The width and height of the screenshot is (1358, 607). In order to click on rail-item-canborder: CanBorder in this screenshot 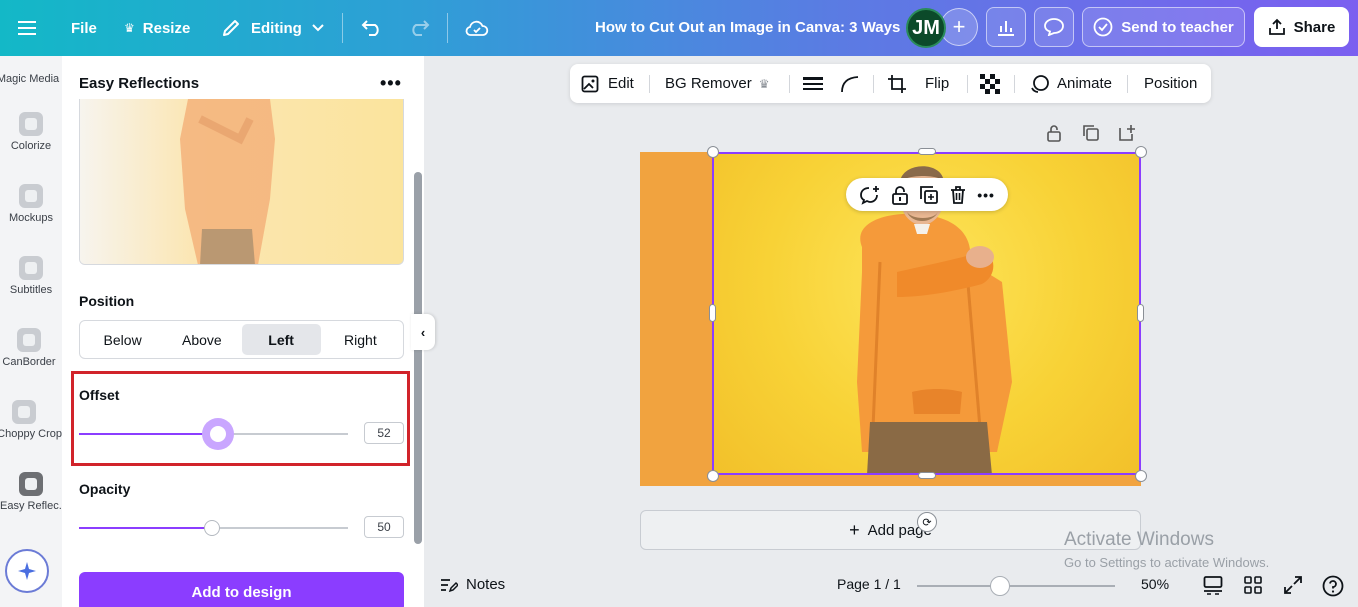, I will do `click(31, 348)`.